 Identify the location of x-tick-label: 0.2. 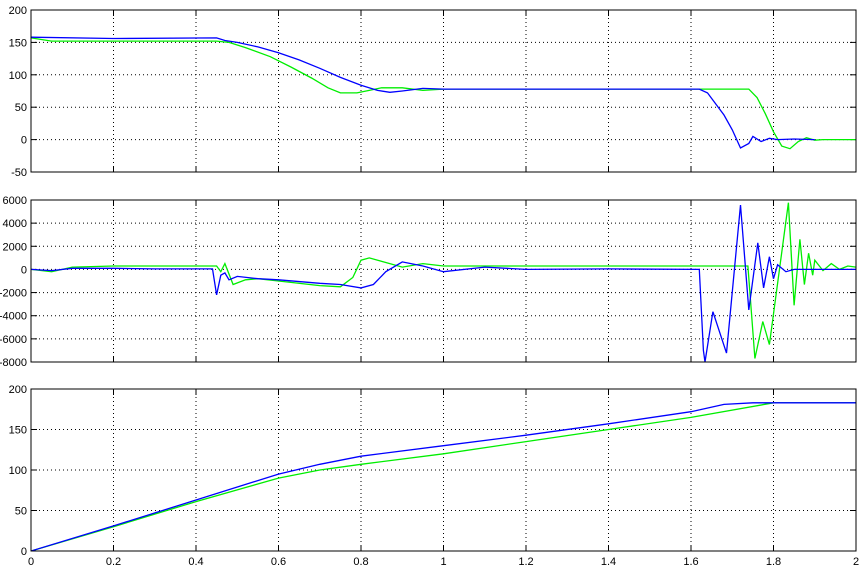
(113, 562).